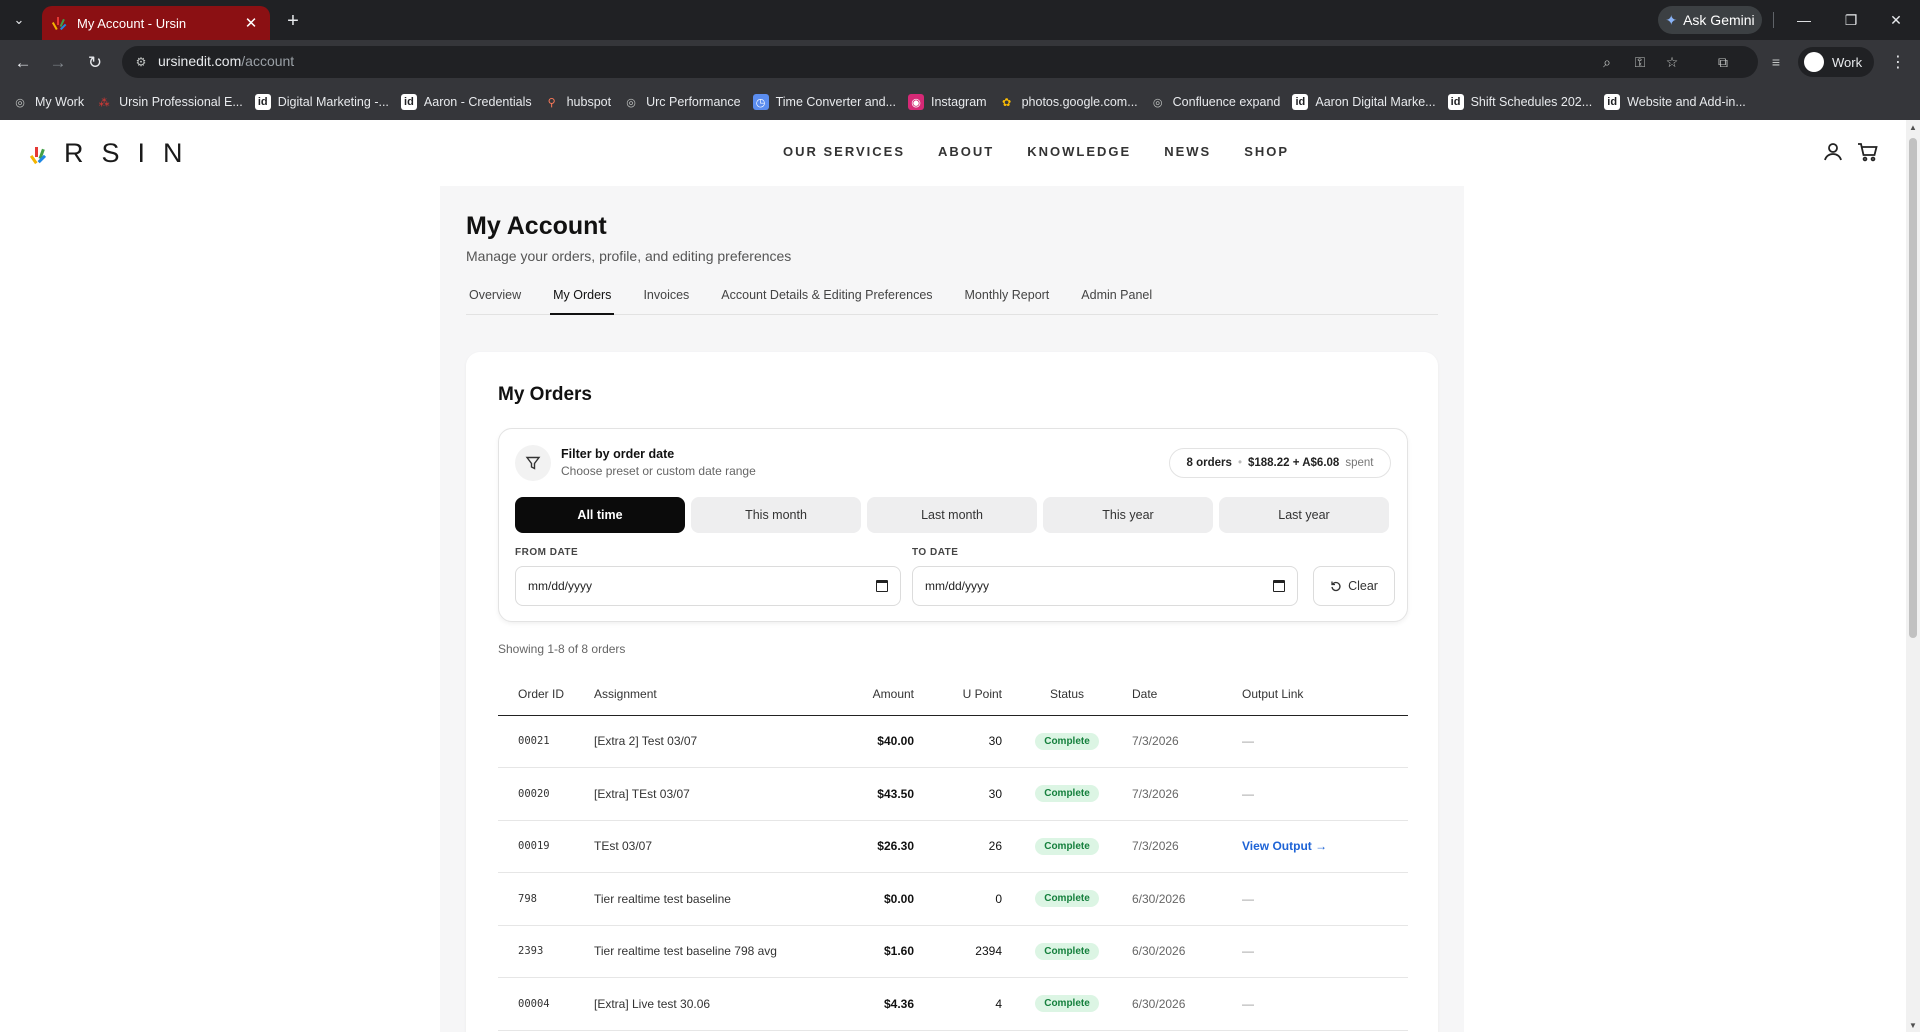  What do you see at coordinates (114, 153) in the screenshot?
I see `site-logo: RSIN` at bounding box center [114, 153].